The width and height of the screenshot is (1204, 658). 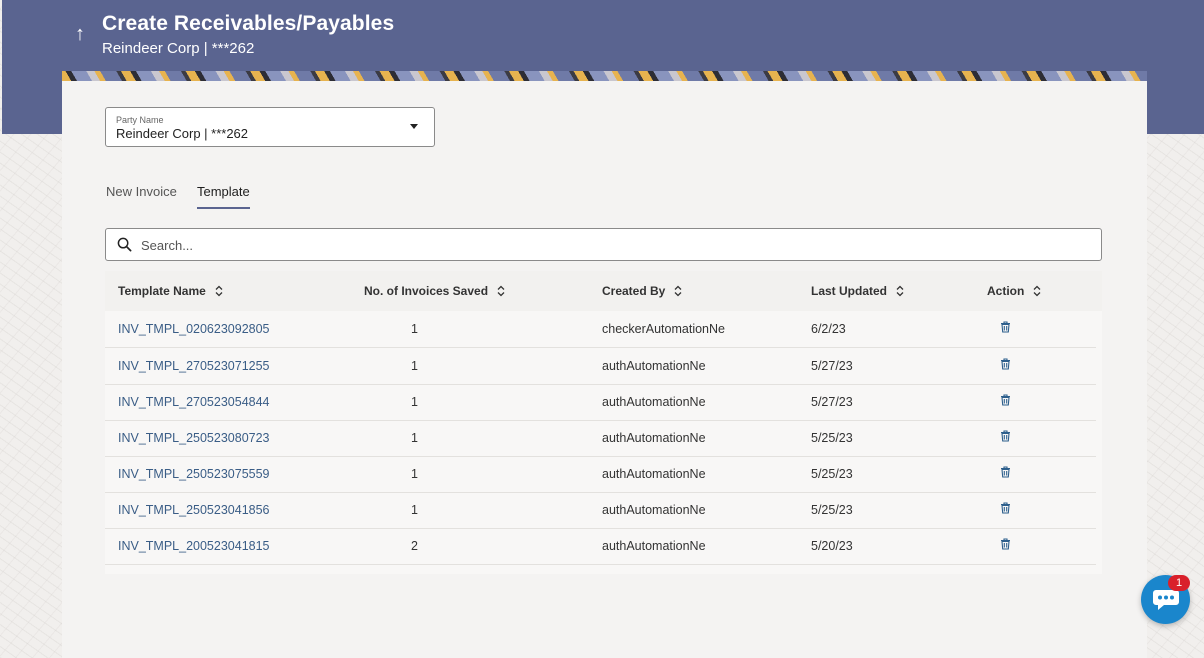 What do you see at coordinates (80, 34) in the screenshot?
I see `arrow-up-icon: ↑` at bounding box center [80, 34].